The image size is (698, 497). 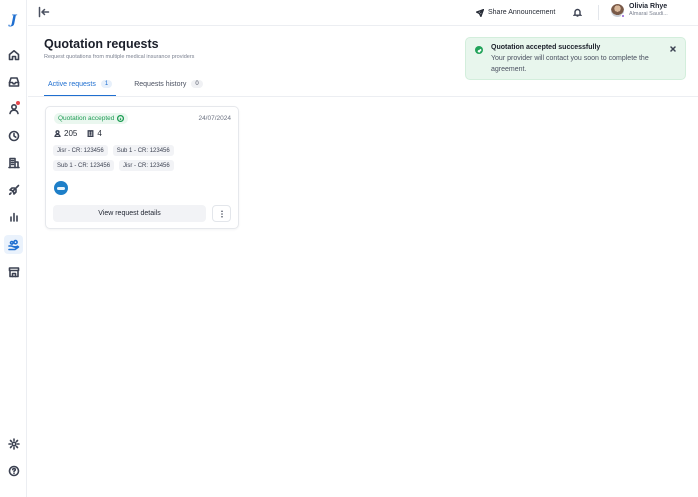 What do you see at coordinates (648, 6) in the screenshot?
I see `user-name: Olivia Rhye` at bounding box center [648, 6].